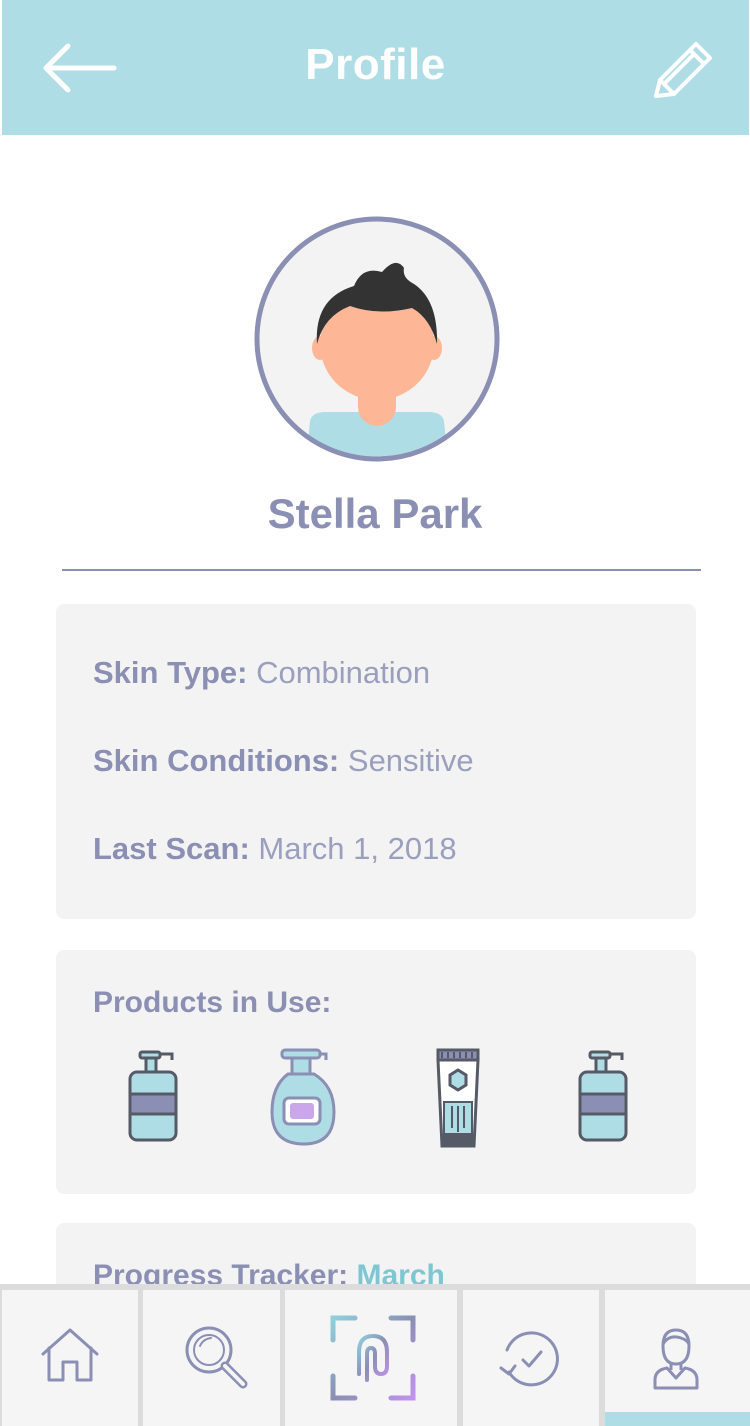  What do you see at coordinates (376, 1072) in the screenshot?
I see `products-card: Products in Use:` at bounding box center [376, 1072].